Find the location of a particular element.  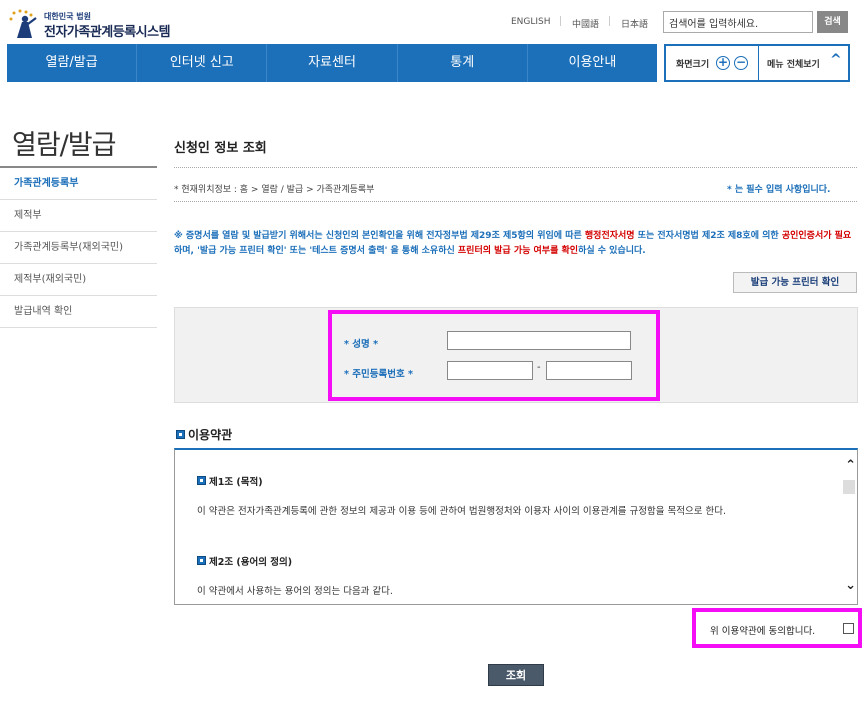

scroll-up-icon: ⌃ is located at coordinates (850, 465).